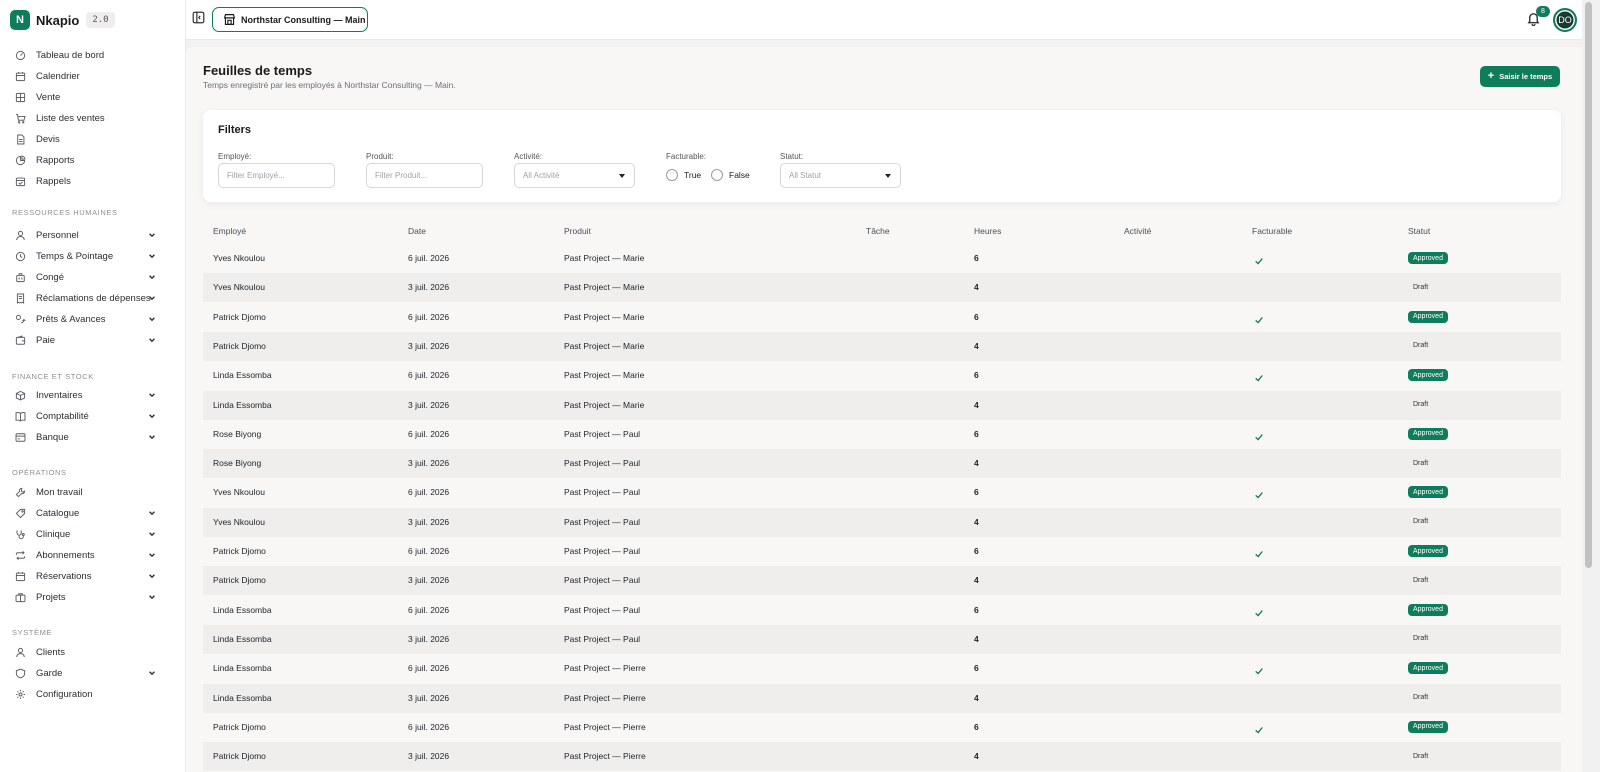 This screenshot has height=772, width=1600. I want to click on sidebar-item-label: Banque, so click(52, 437).